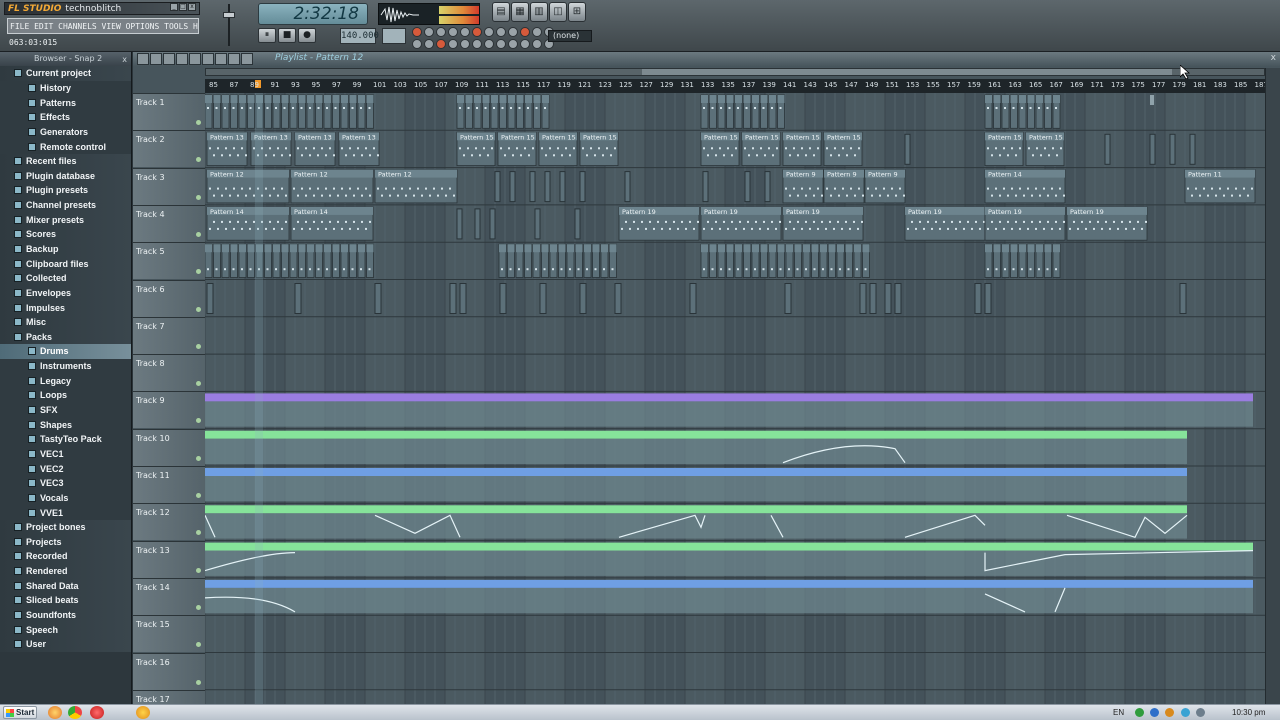  I want to click on minimize-button: _, so click(174, 7).